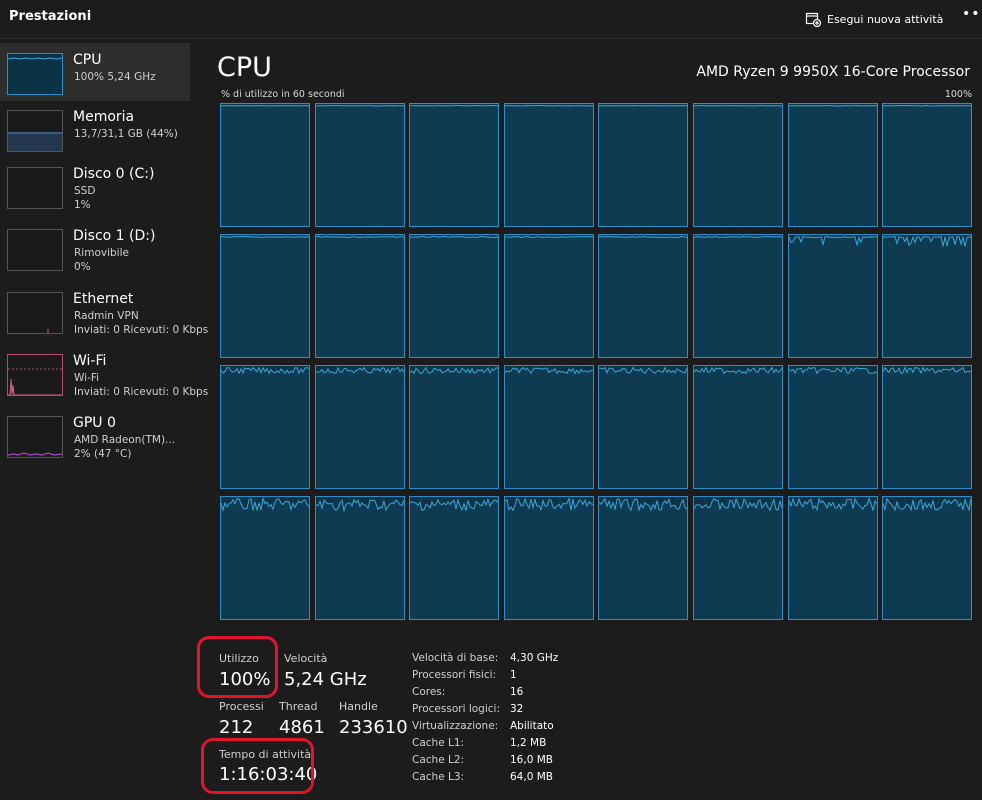 This screenshot has width=982, height=800. I want to click on detail-label: Velocità di base:, so click(455, 658).